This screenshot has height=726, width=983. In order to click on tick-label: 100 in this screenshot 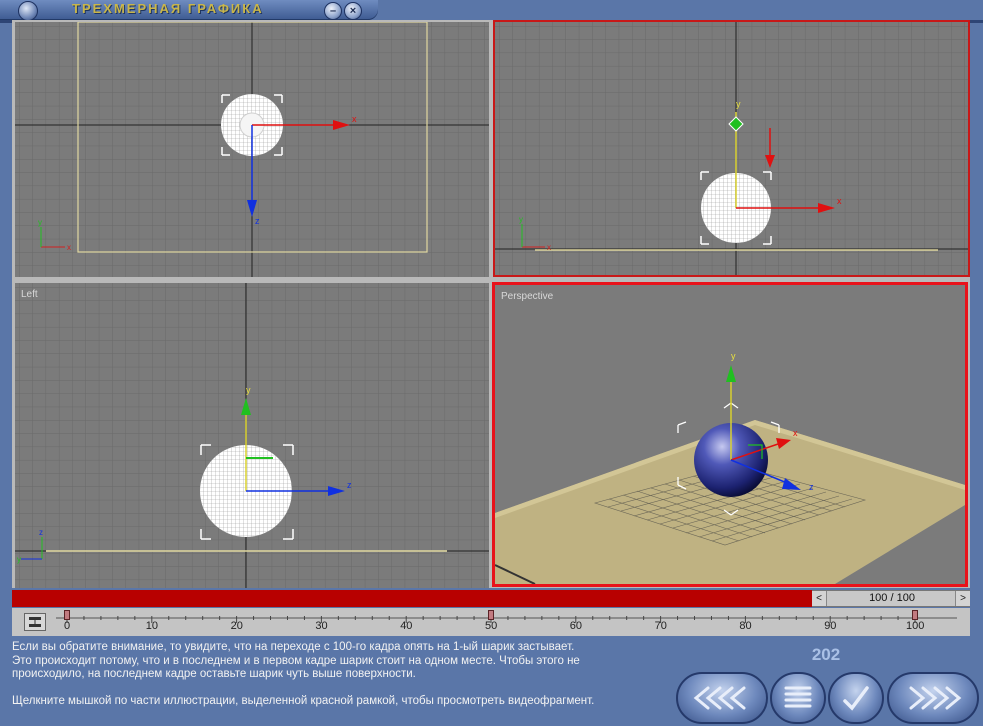, I will do `click(915, 626)`.